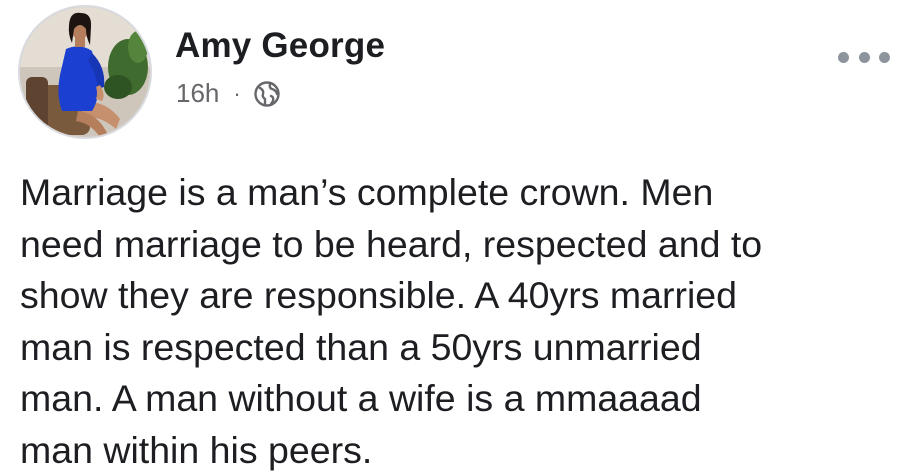 The image size is (922, 476). What do you see at coordinates (361, 346) in the screenshot?
I see `post-text-line: man is respected than a 50yrs unmarried` at bounding box center [361, 346].